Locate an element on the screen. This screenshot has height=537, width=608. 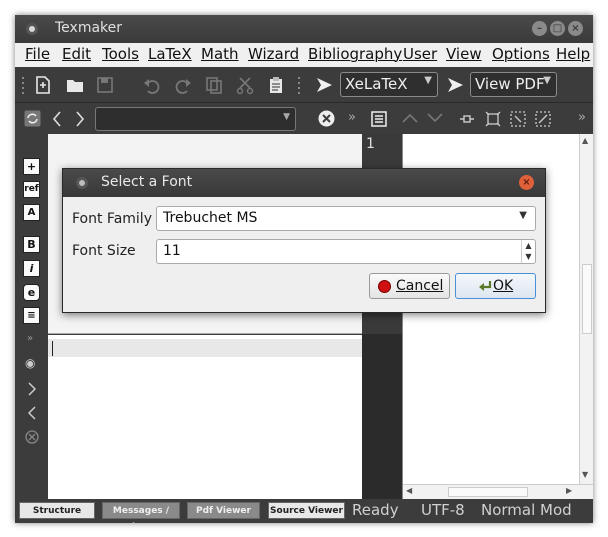
insert-icon: + is located at coordinates (31, 166).